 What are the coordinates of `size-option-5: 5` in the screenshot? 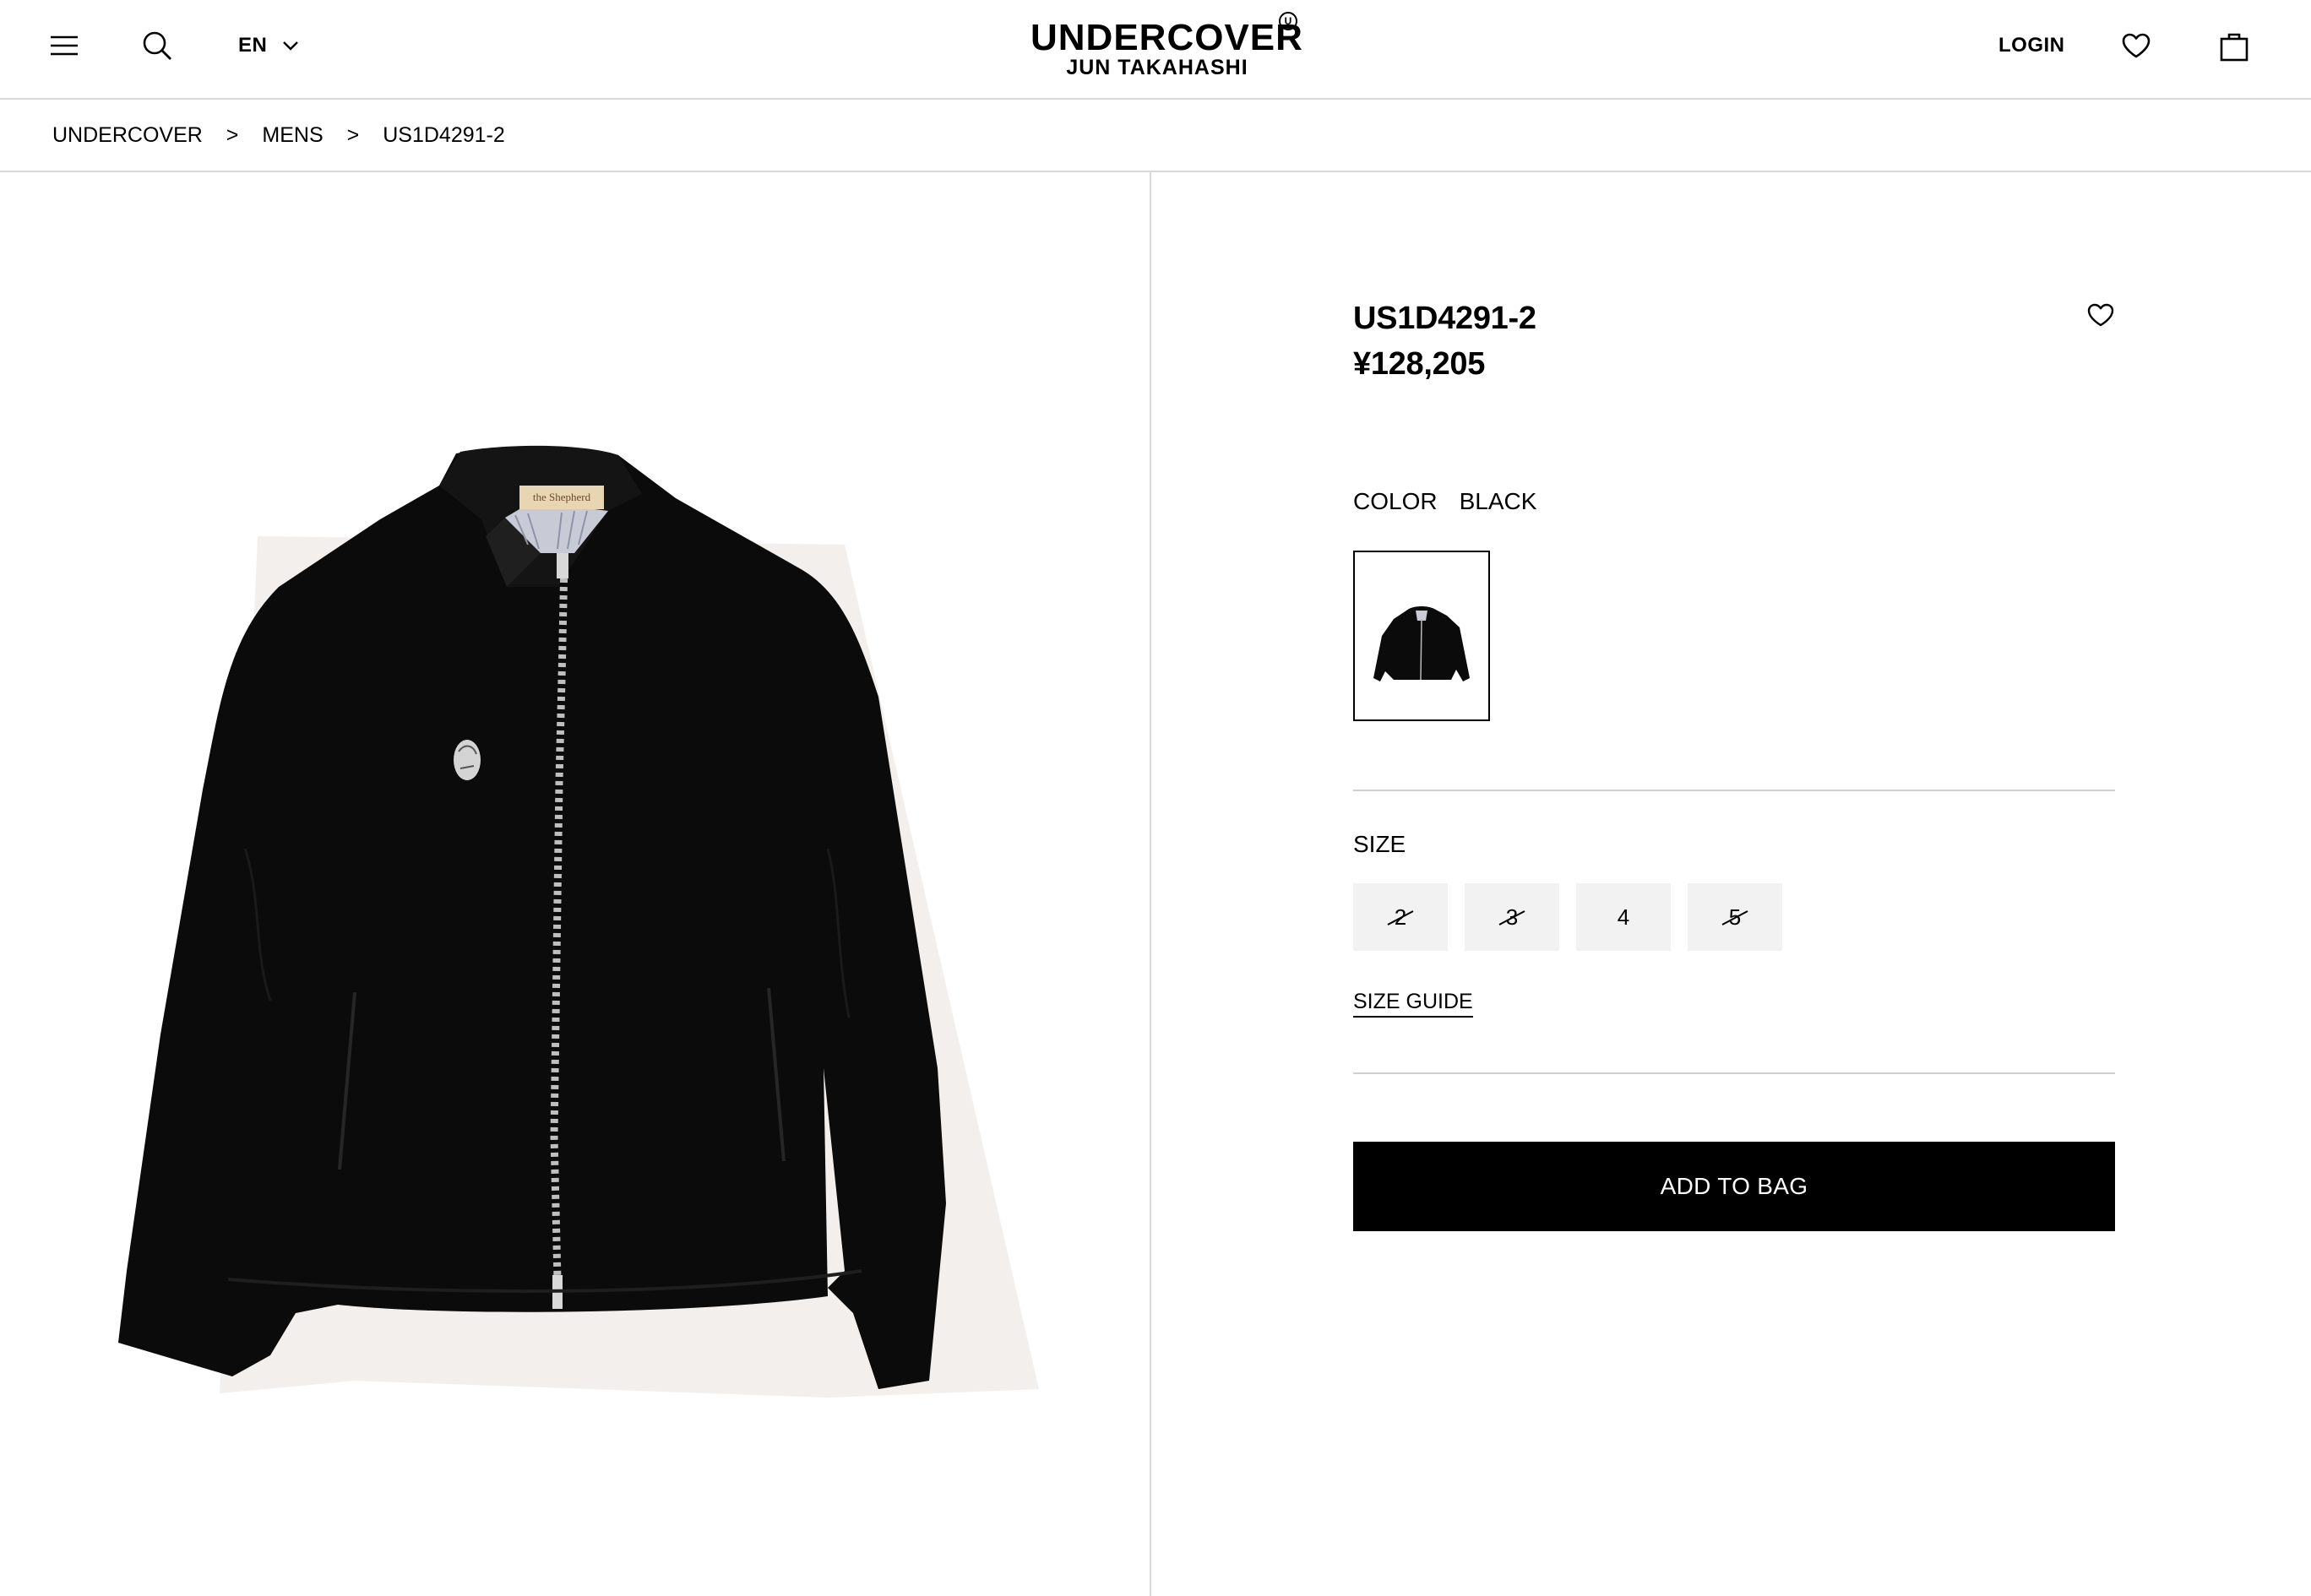 It's located at (1735, 917).